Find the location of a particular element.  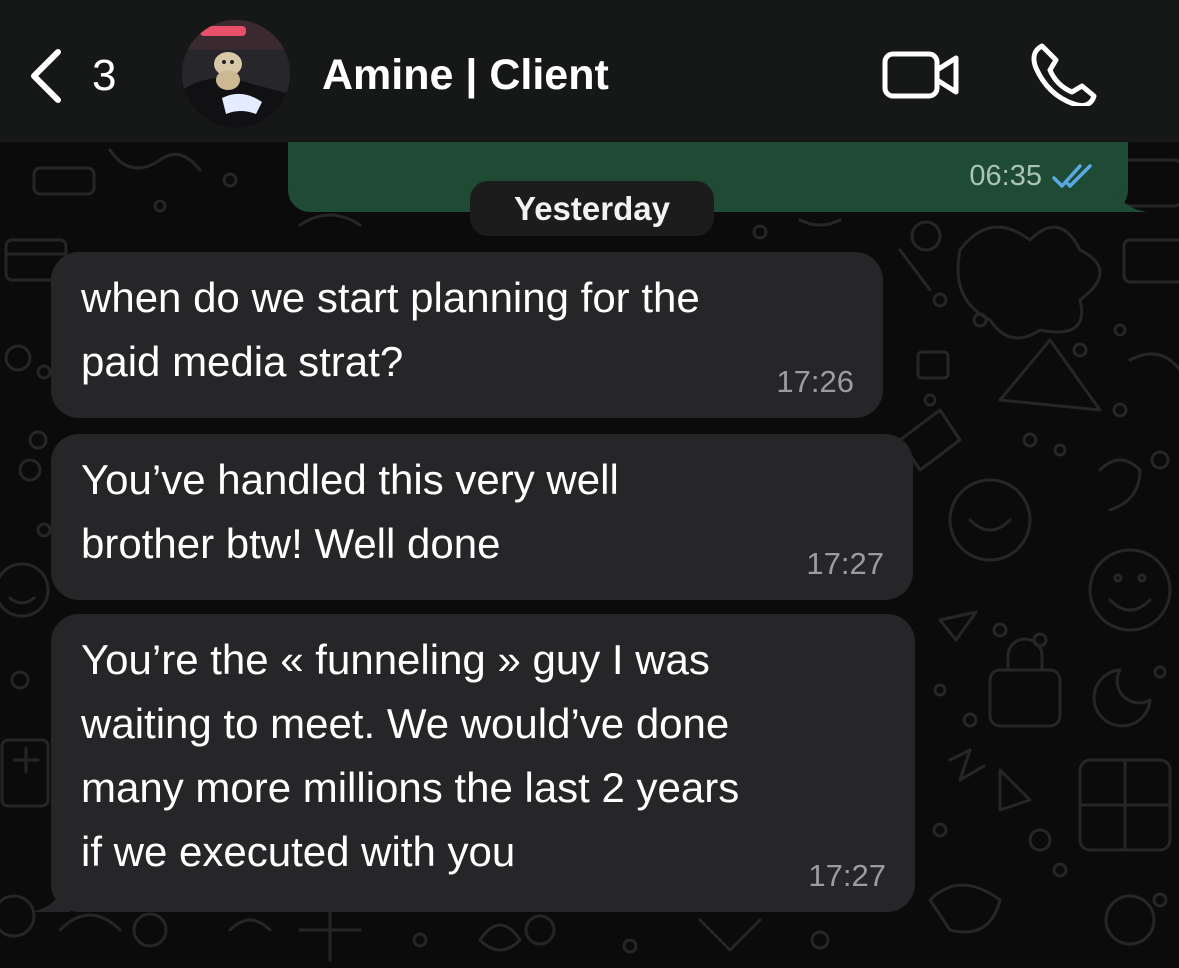

chat-header: 3 Amine | Client is located at coordinates (589, 71).